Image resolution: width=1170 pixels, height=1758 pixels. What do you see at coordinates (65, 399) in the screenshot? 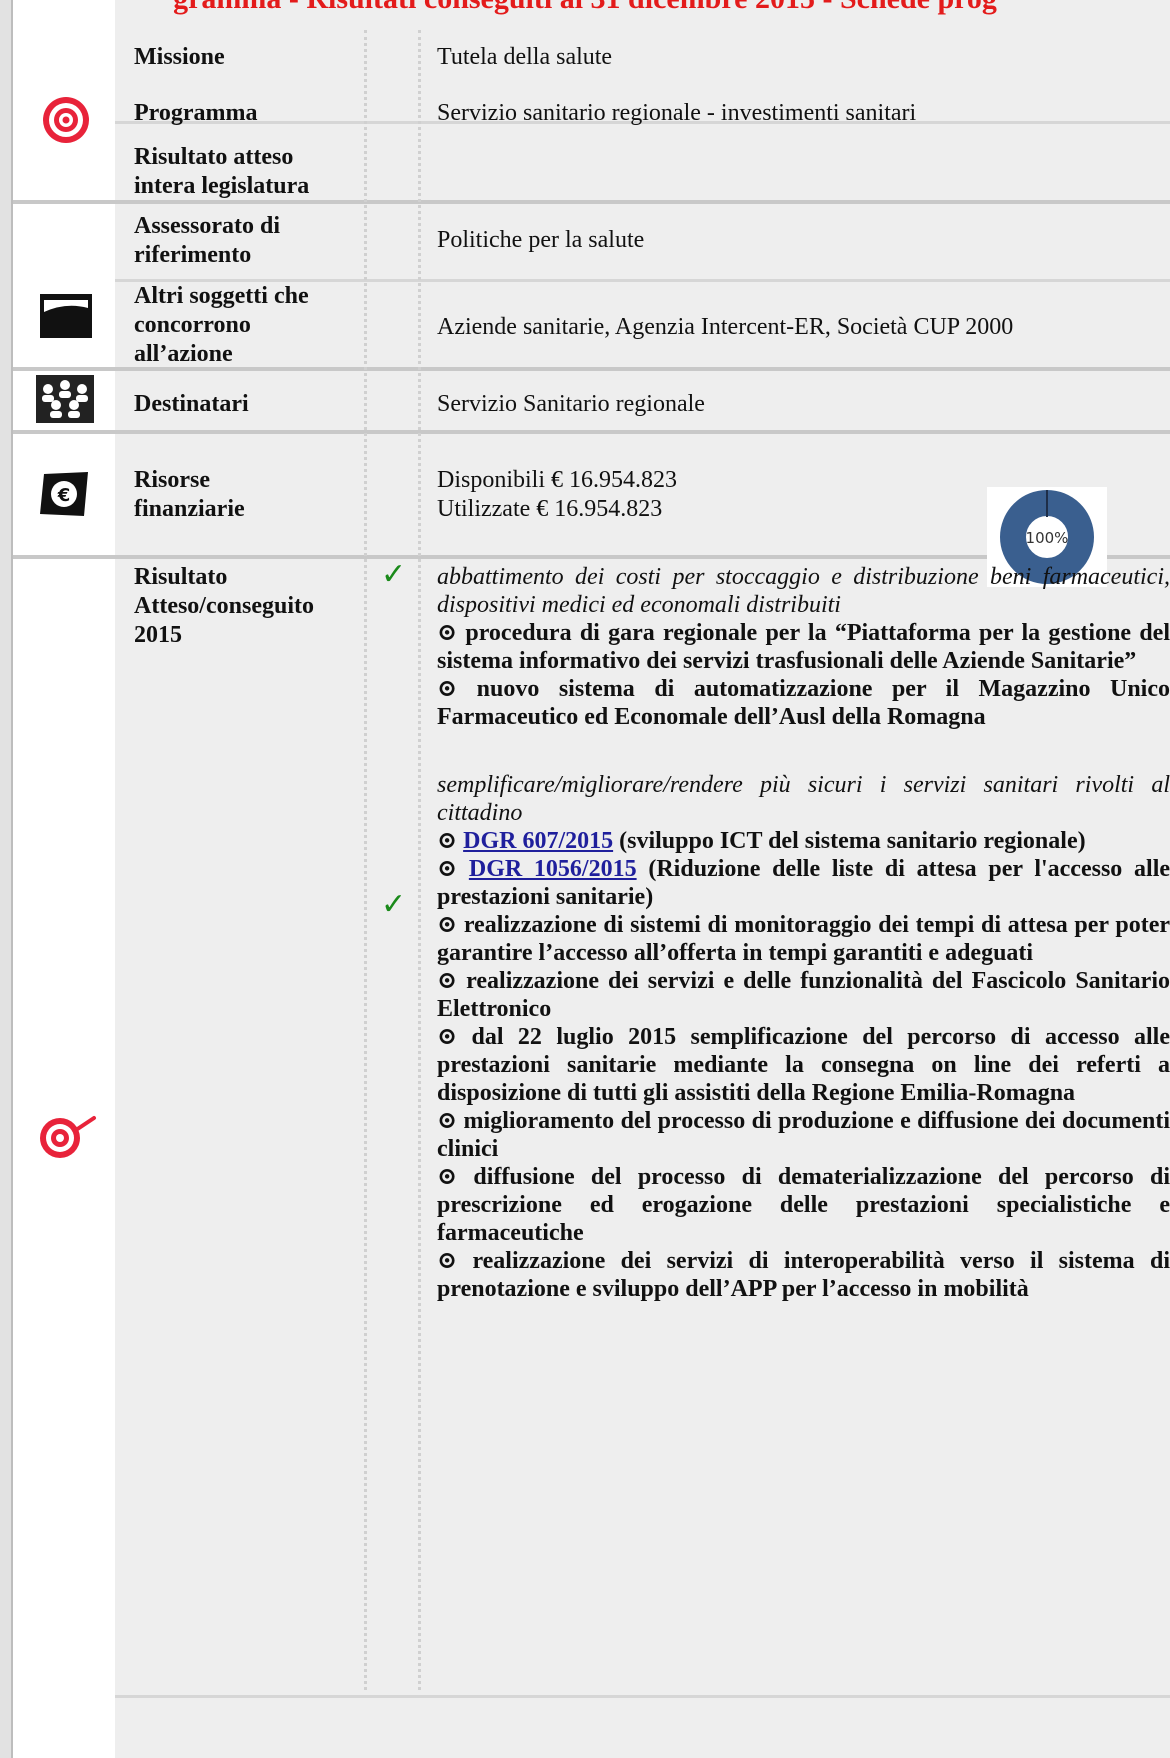
I see `people-icon` at bounding box center [65, 399].